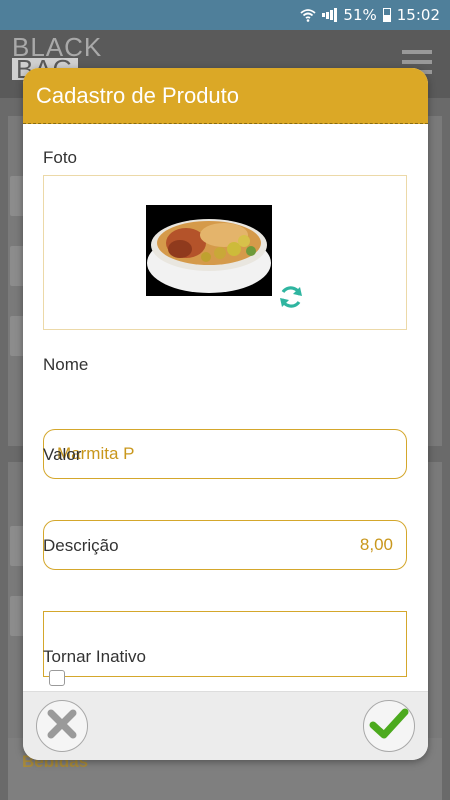 The image size is (450, 800). I want to click on description-textarea, so click(225, 644).